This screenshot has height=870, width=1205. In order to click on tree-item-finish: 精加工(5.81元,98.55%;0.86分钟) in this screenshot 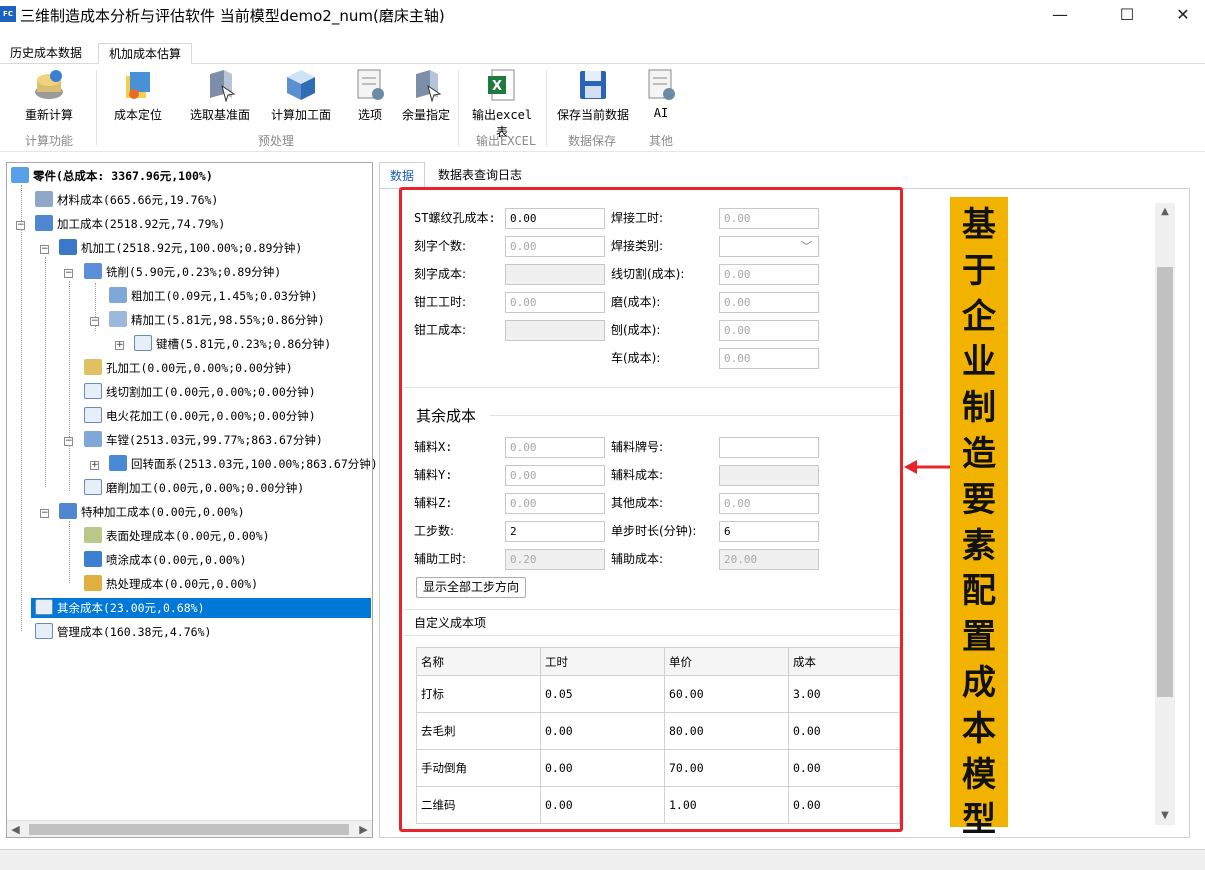, I will do `click(217, 320)`.